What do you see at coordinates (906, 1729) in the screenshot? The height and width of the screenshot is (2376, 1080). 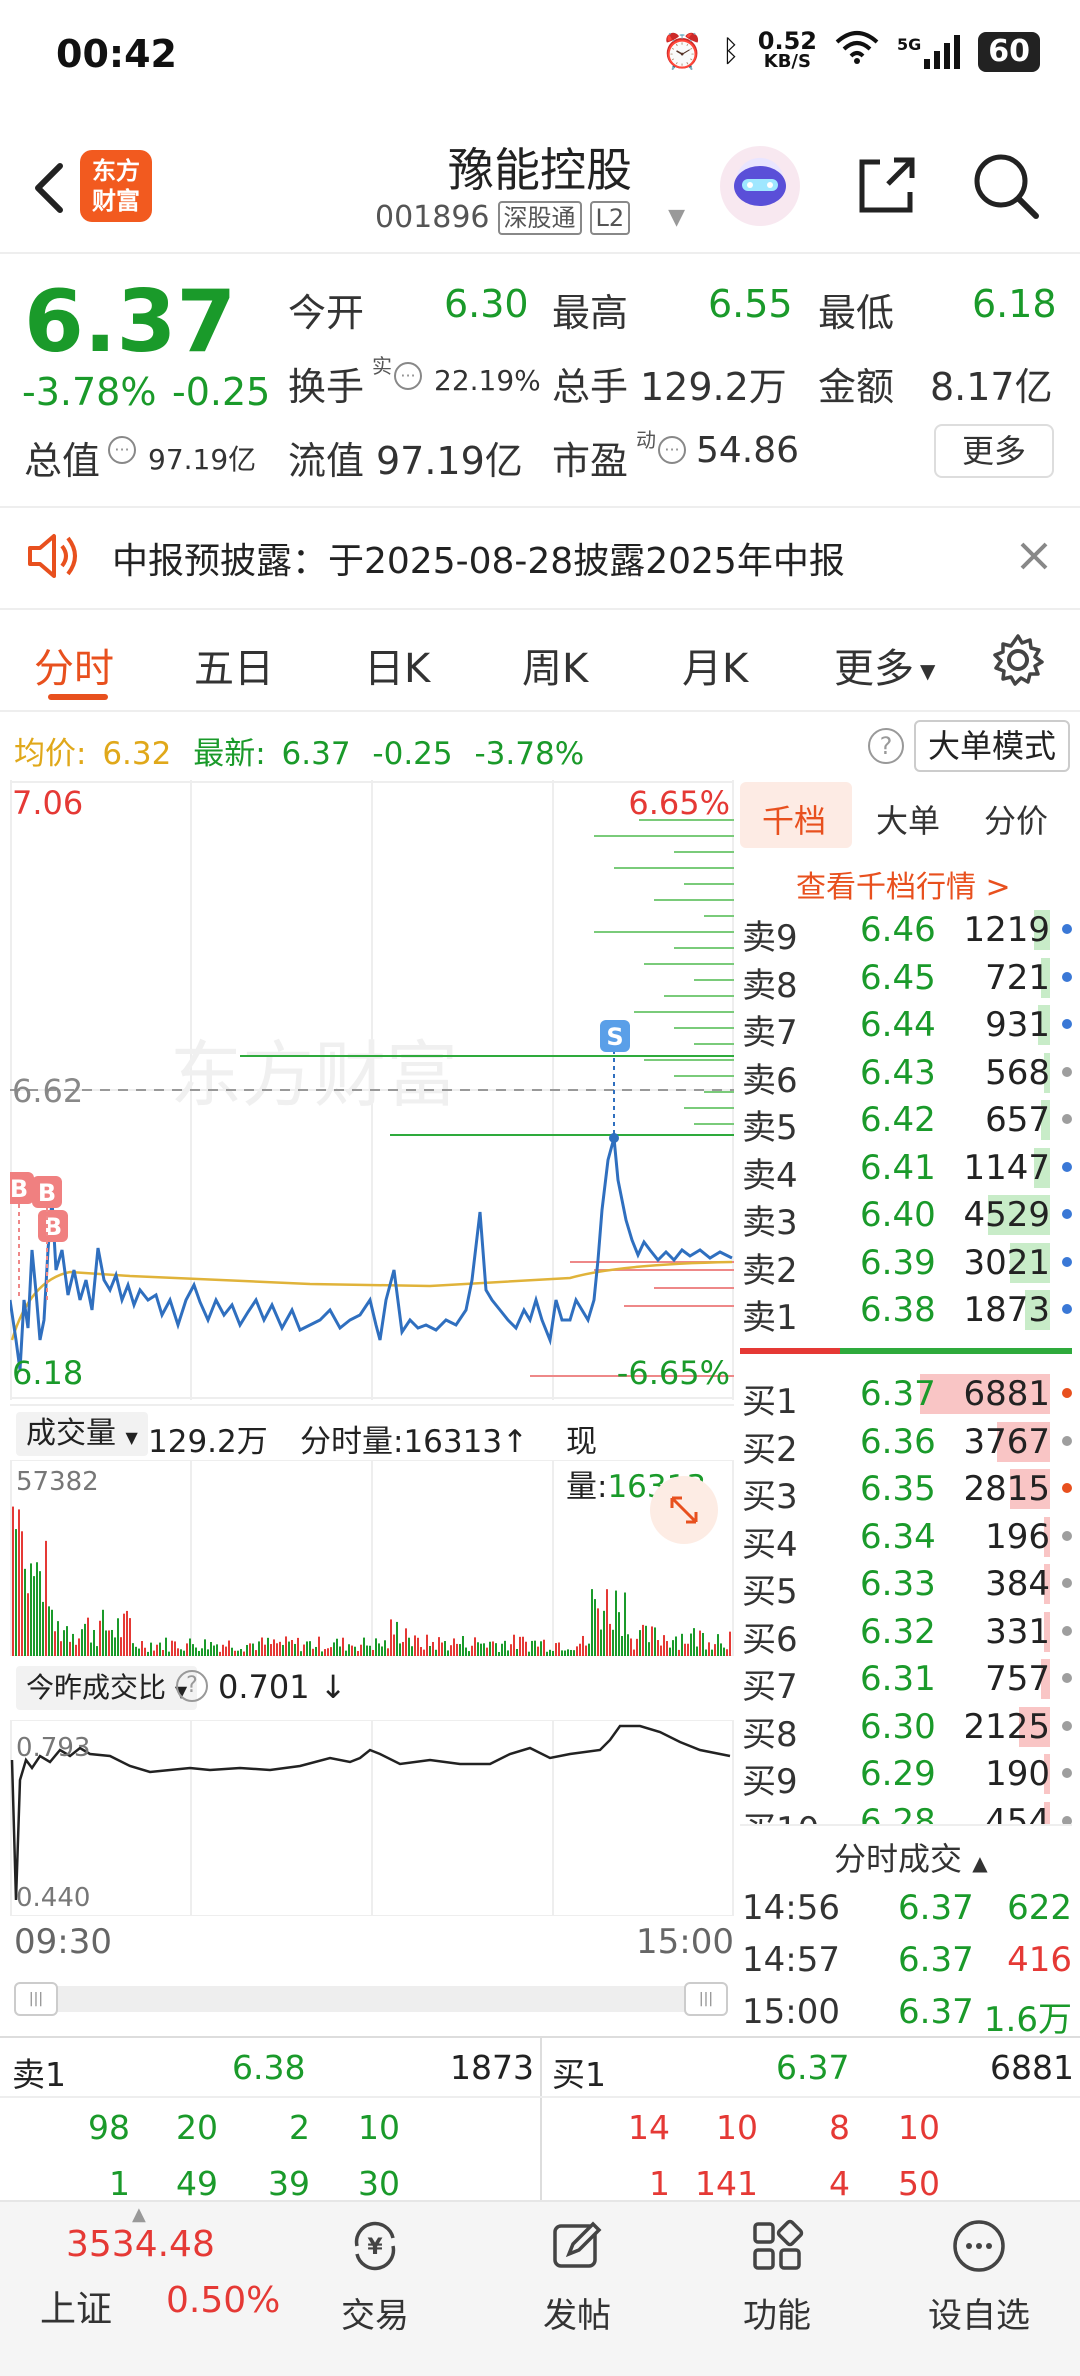 I see `buy-level-row: 买8 6.30 2125` at bounding box center [906, 1729].